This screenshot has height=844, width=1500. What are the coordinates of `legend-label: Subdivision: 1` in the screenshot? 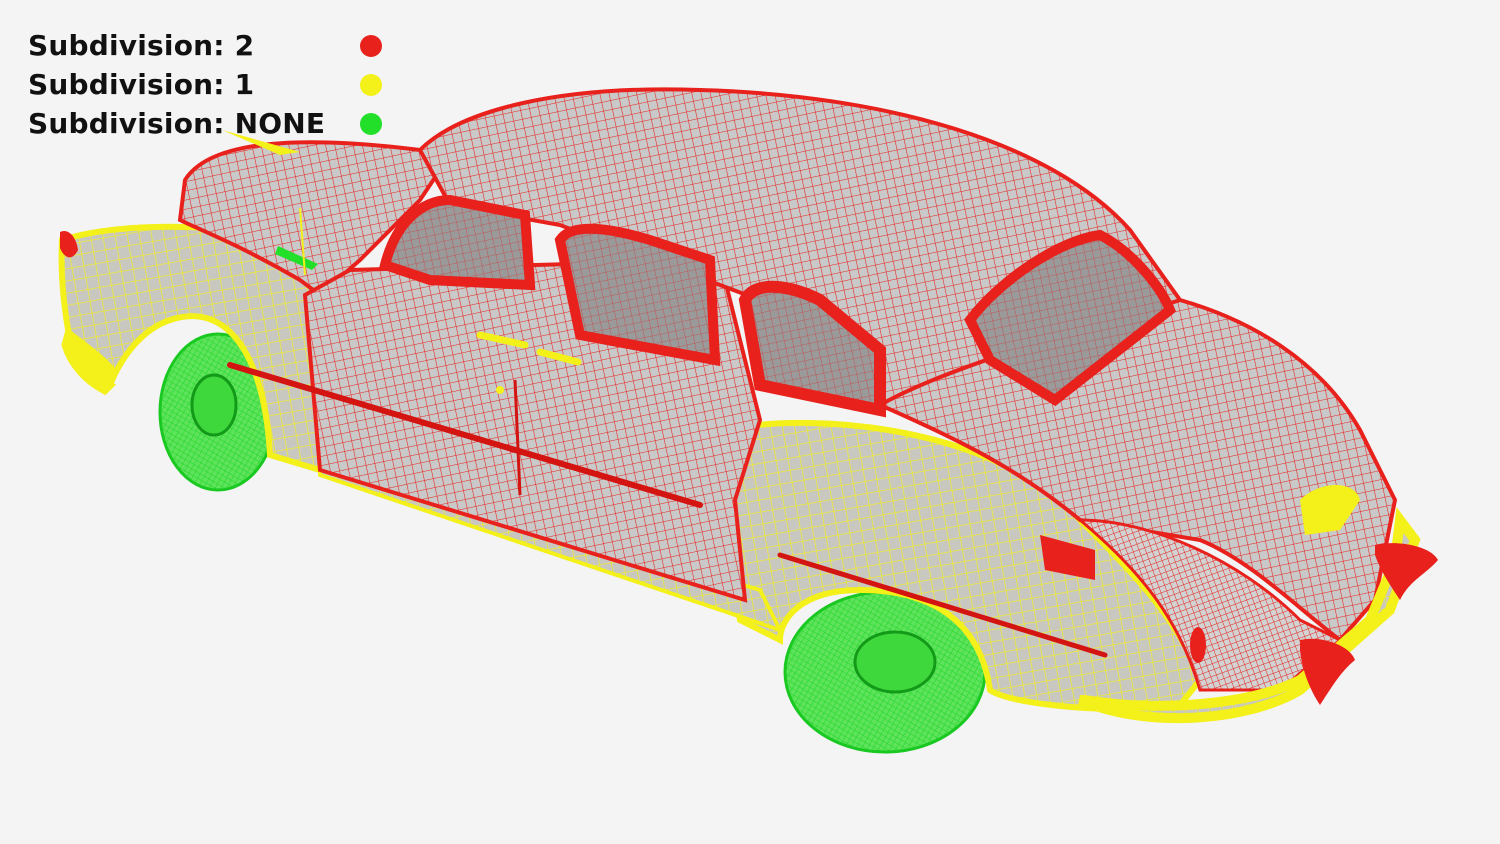 It's located at (141, 84).